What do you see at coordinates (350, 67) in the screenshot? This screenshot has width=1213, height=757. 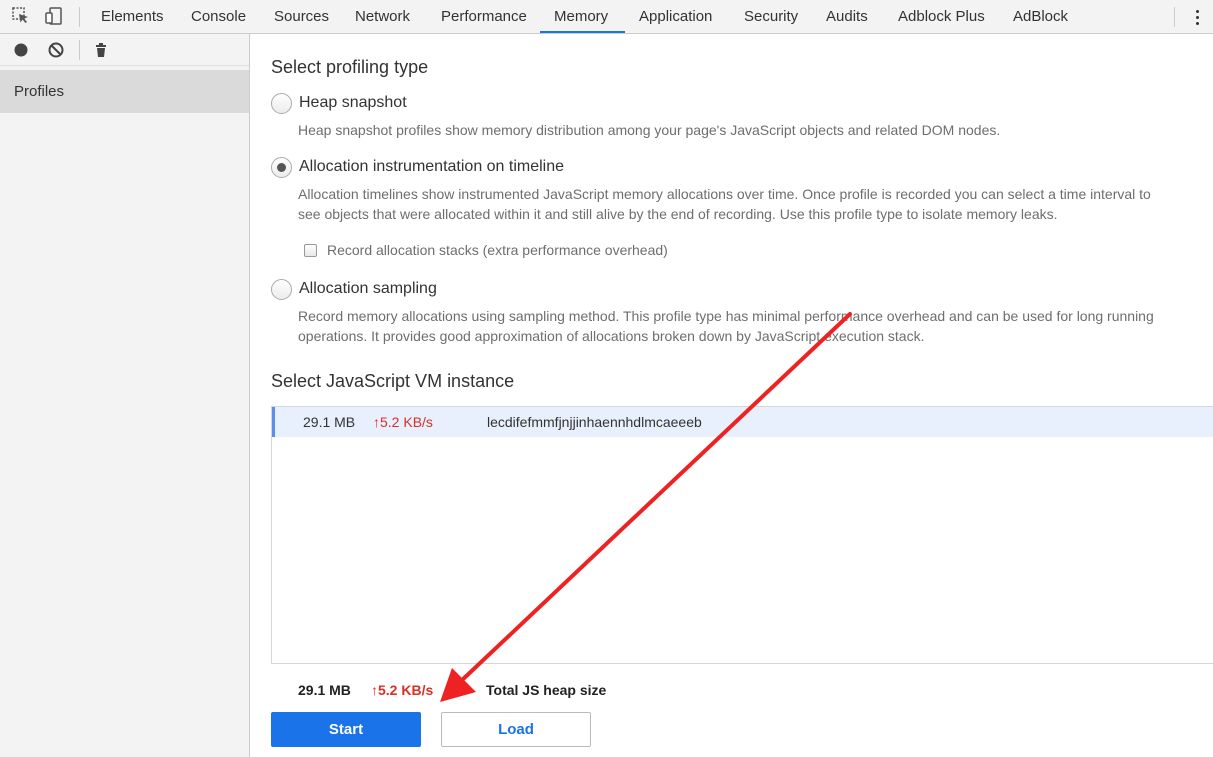 I see `profiling-type-title: Select profiling type` at bounding box center [350, 67].